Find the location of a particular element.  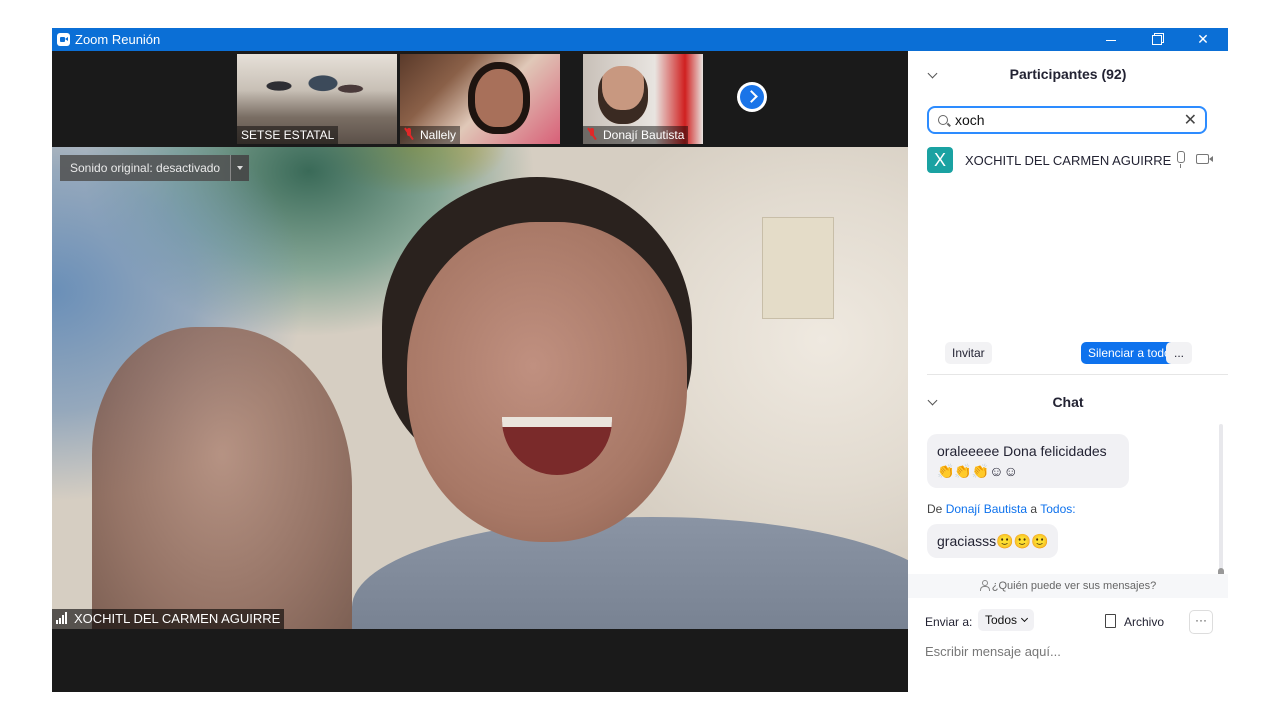

minimize-button is located at coordinates (1111, 39).